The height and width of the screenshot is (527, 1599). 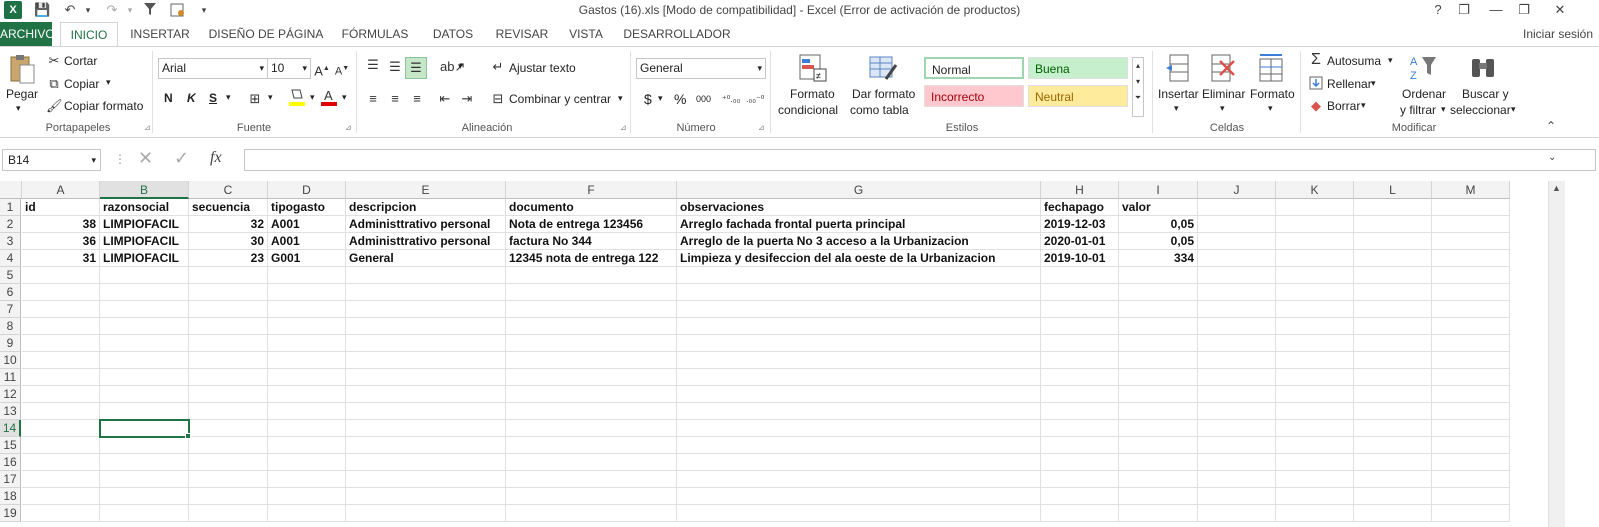 What do you see at coordinates (1471, 394) in the screenshot?
I see `cell-m12` at bounding box center [1471, 394].